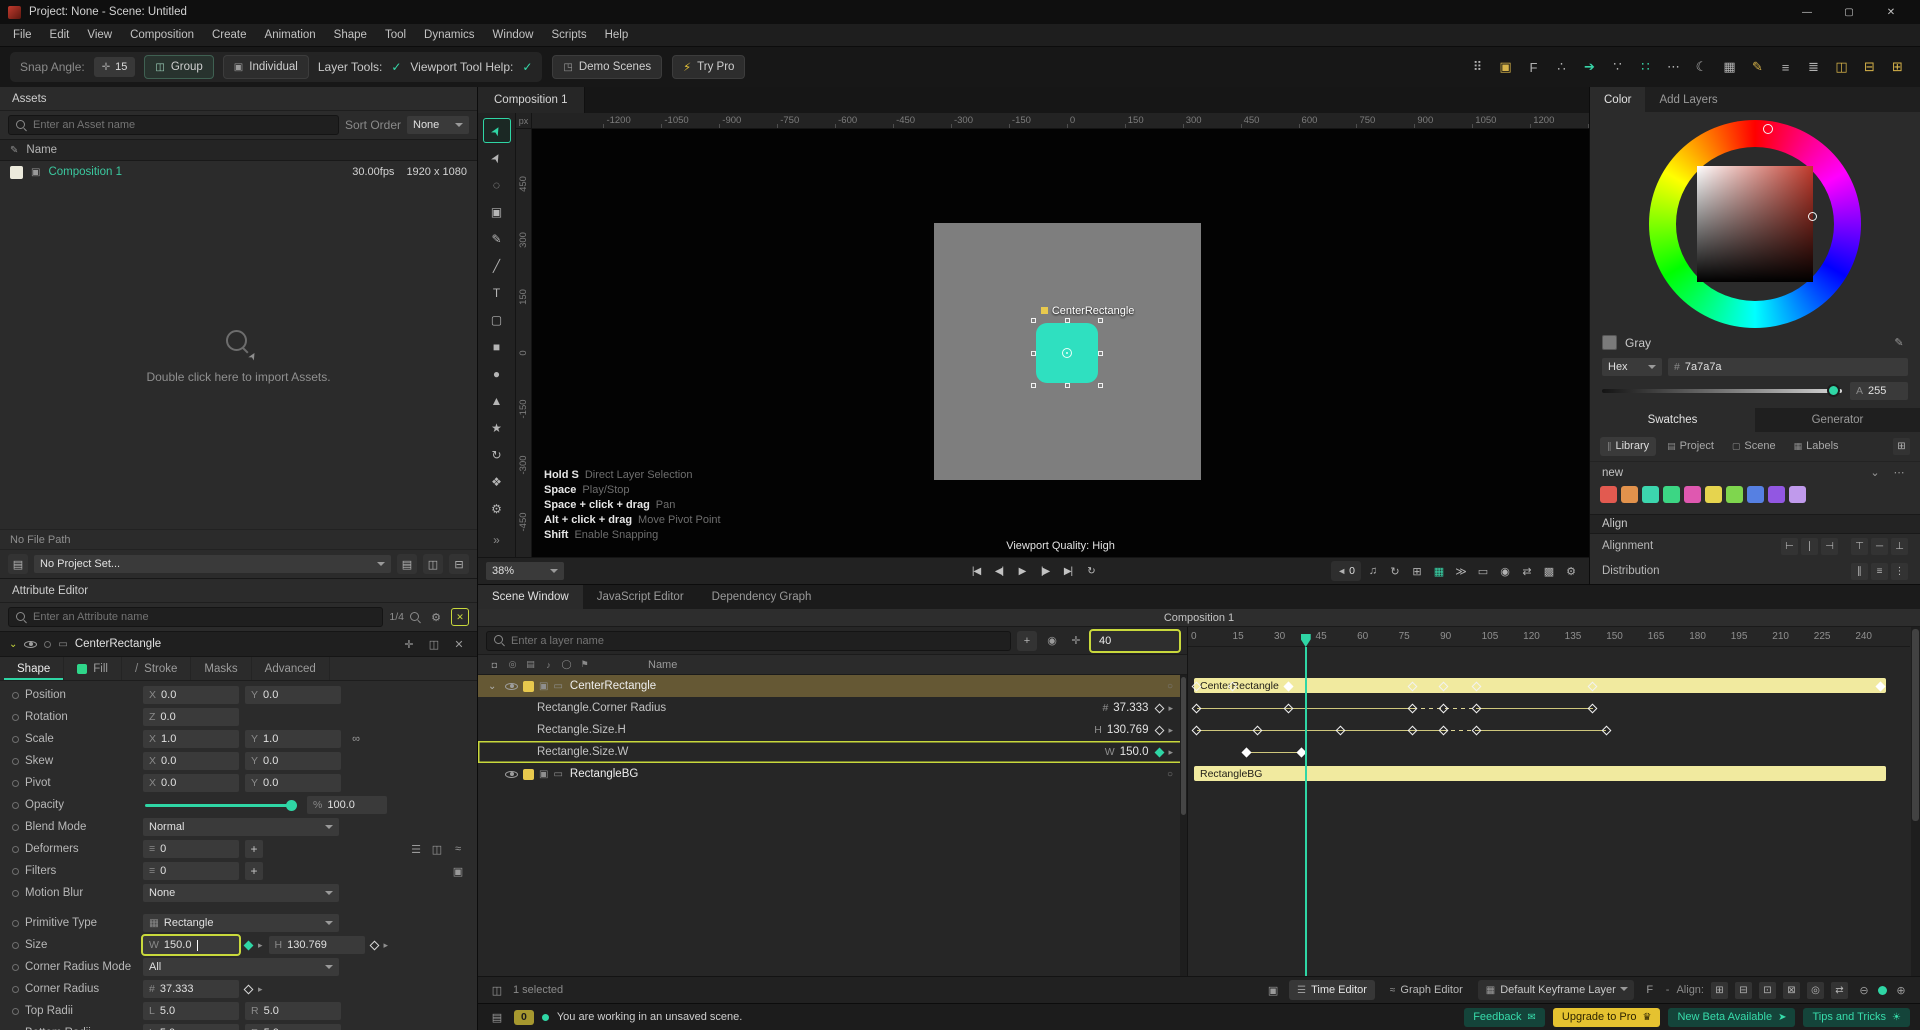  What do you see at coordinates (449, 35) in the screenshot?
I see `menu-dynamics: Dynamics` at bounding box center [449, 35].